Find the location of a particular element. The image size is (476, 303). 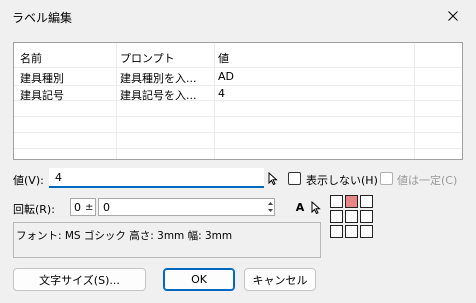

rotation-value: 0 is located at coordinates (106, 207).